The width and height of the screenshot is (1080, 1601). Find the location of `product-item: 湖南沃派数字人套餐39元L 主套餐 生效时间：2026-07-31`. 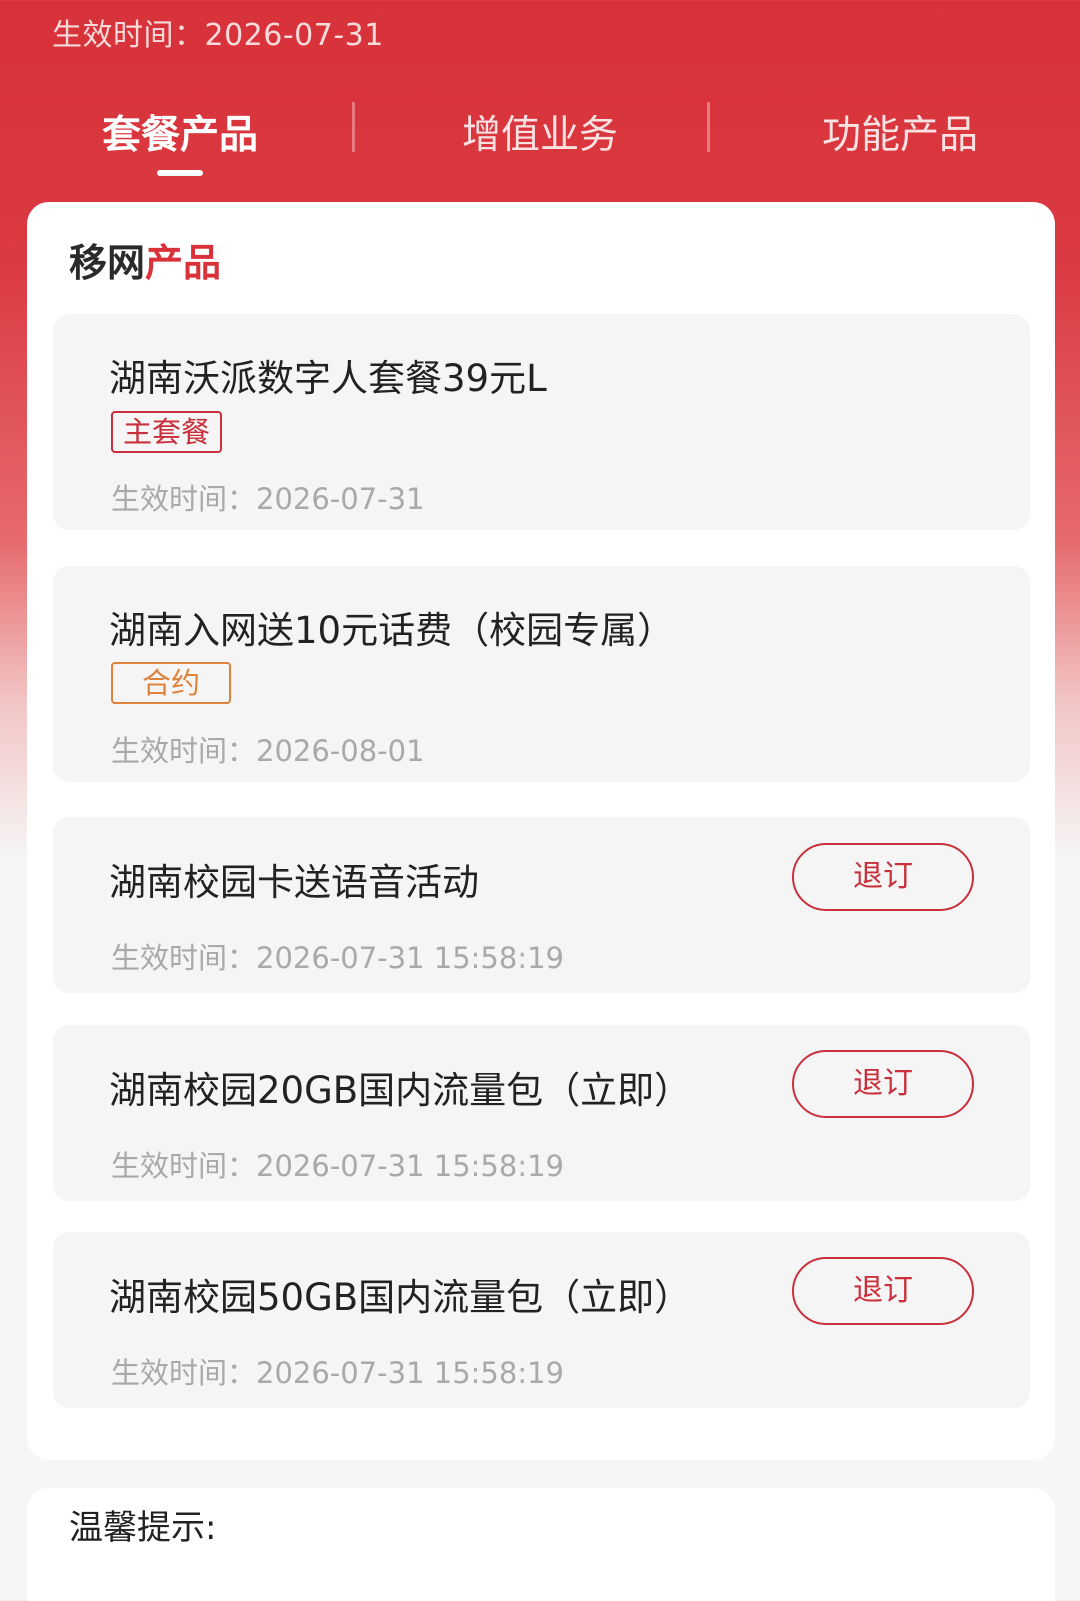

product-item: 湖南沃派数字人套餐39元L 主套餐 生效时间：2026-07-31 is located at coordinates (541, 422).